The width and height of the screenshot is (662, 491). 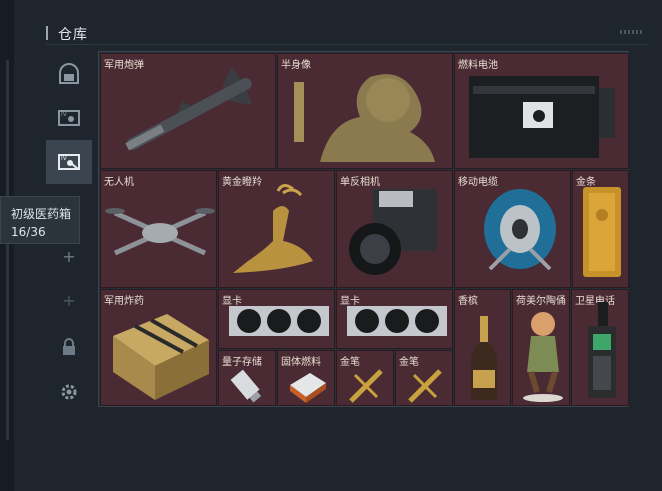 I want to click on lock-icon, so click(x=69, y=346).